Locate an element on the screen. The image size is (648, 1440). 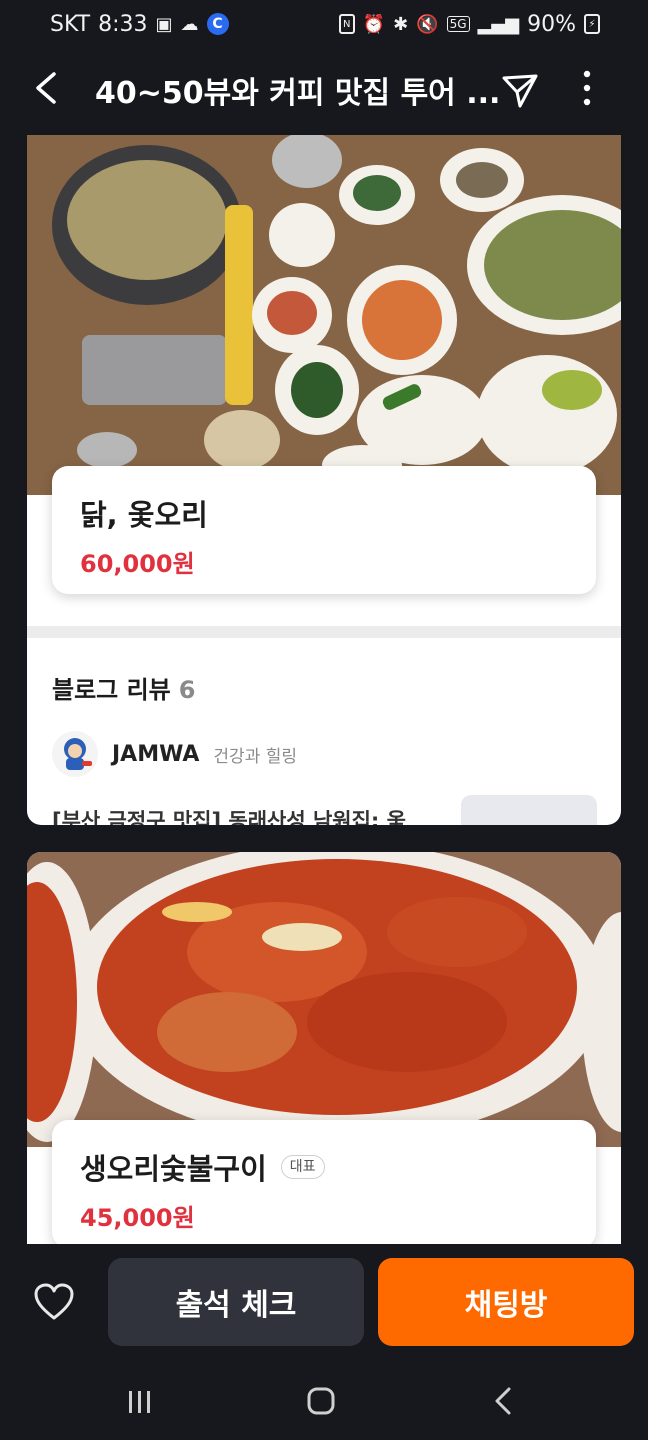
menu-name-row: 닭, 옻오리 is located at coordinates (324, 513).